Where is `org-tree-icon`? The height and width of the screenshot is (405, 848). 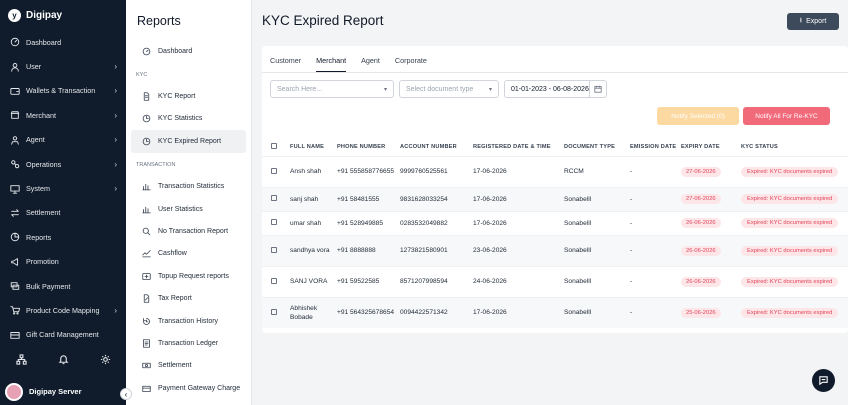 org-tree-icon is located at coordinates (21, 361).